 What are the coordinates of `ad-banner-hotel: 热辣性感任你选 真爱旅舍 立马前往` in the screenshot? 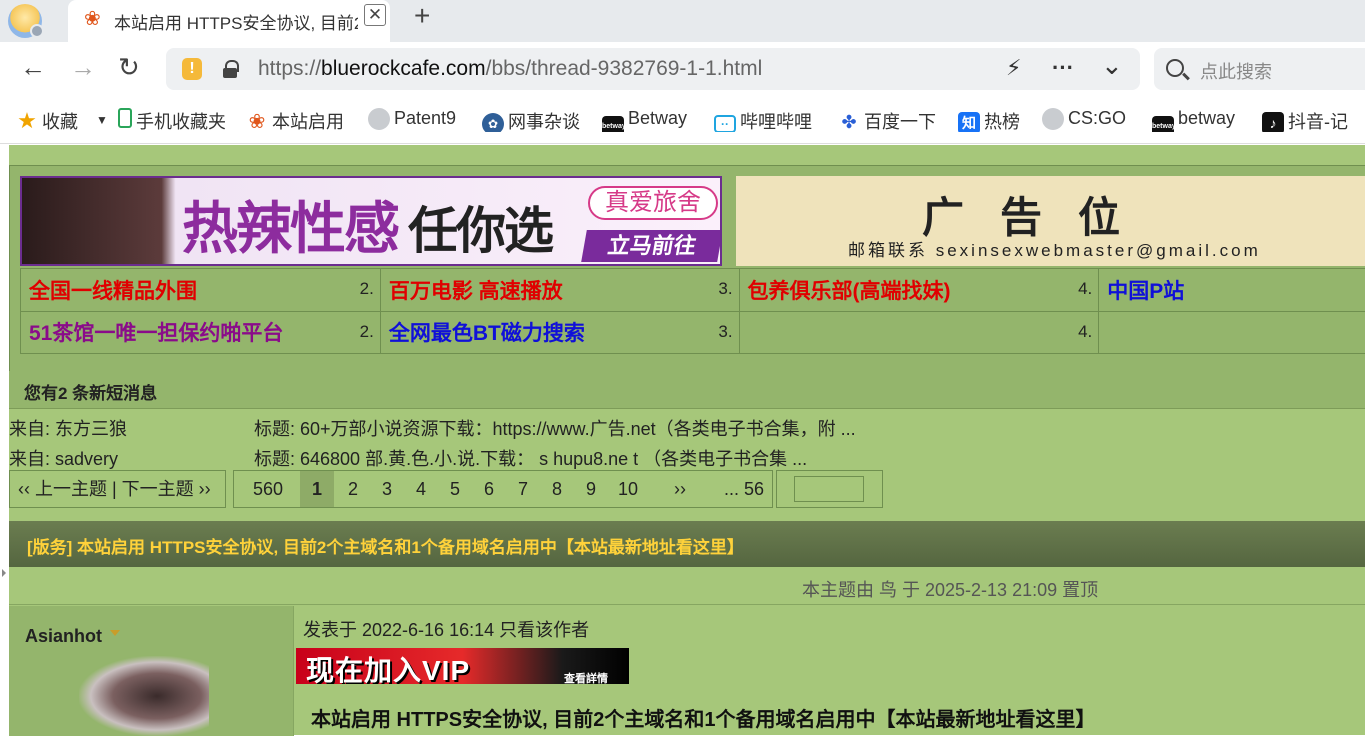 It's located at (371, 221).